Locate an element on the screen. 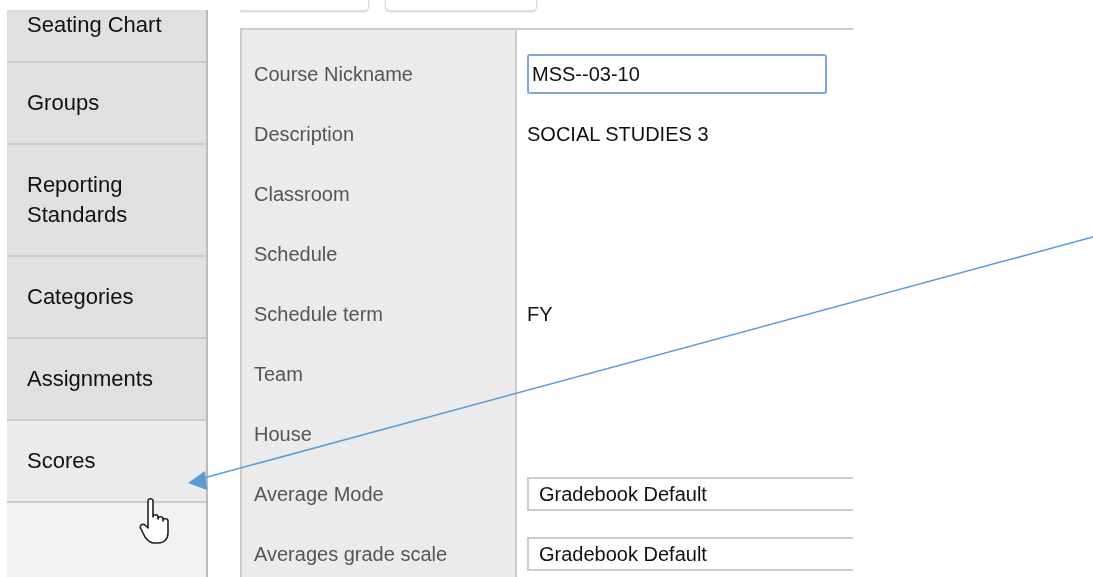 The height and width of the screenshot is (577, 1093). sidebar-item: Scores is located at coordinates (106, 462).